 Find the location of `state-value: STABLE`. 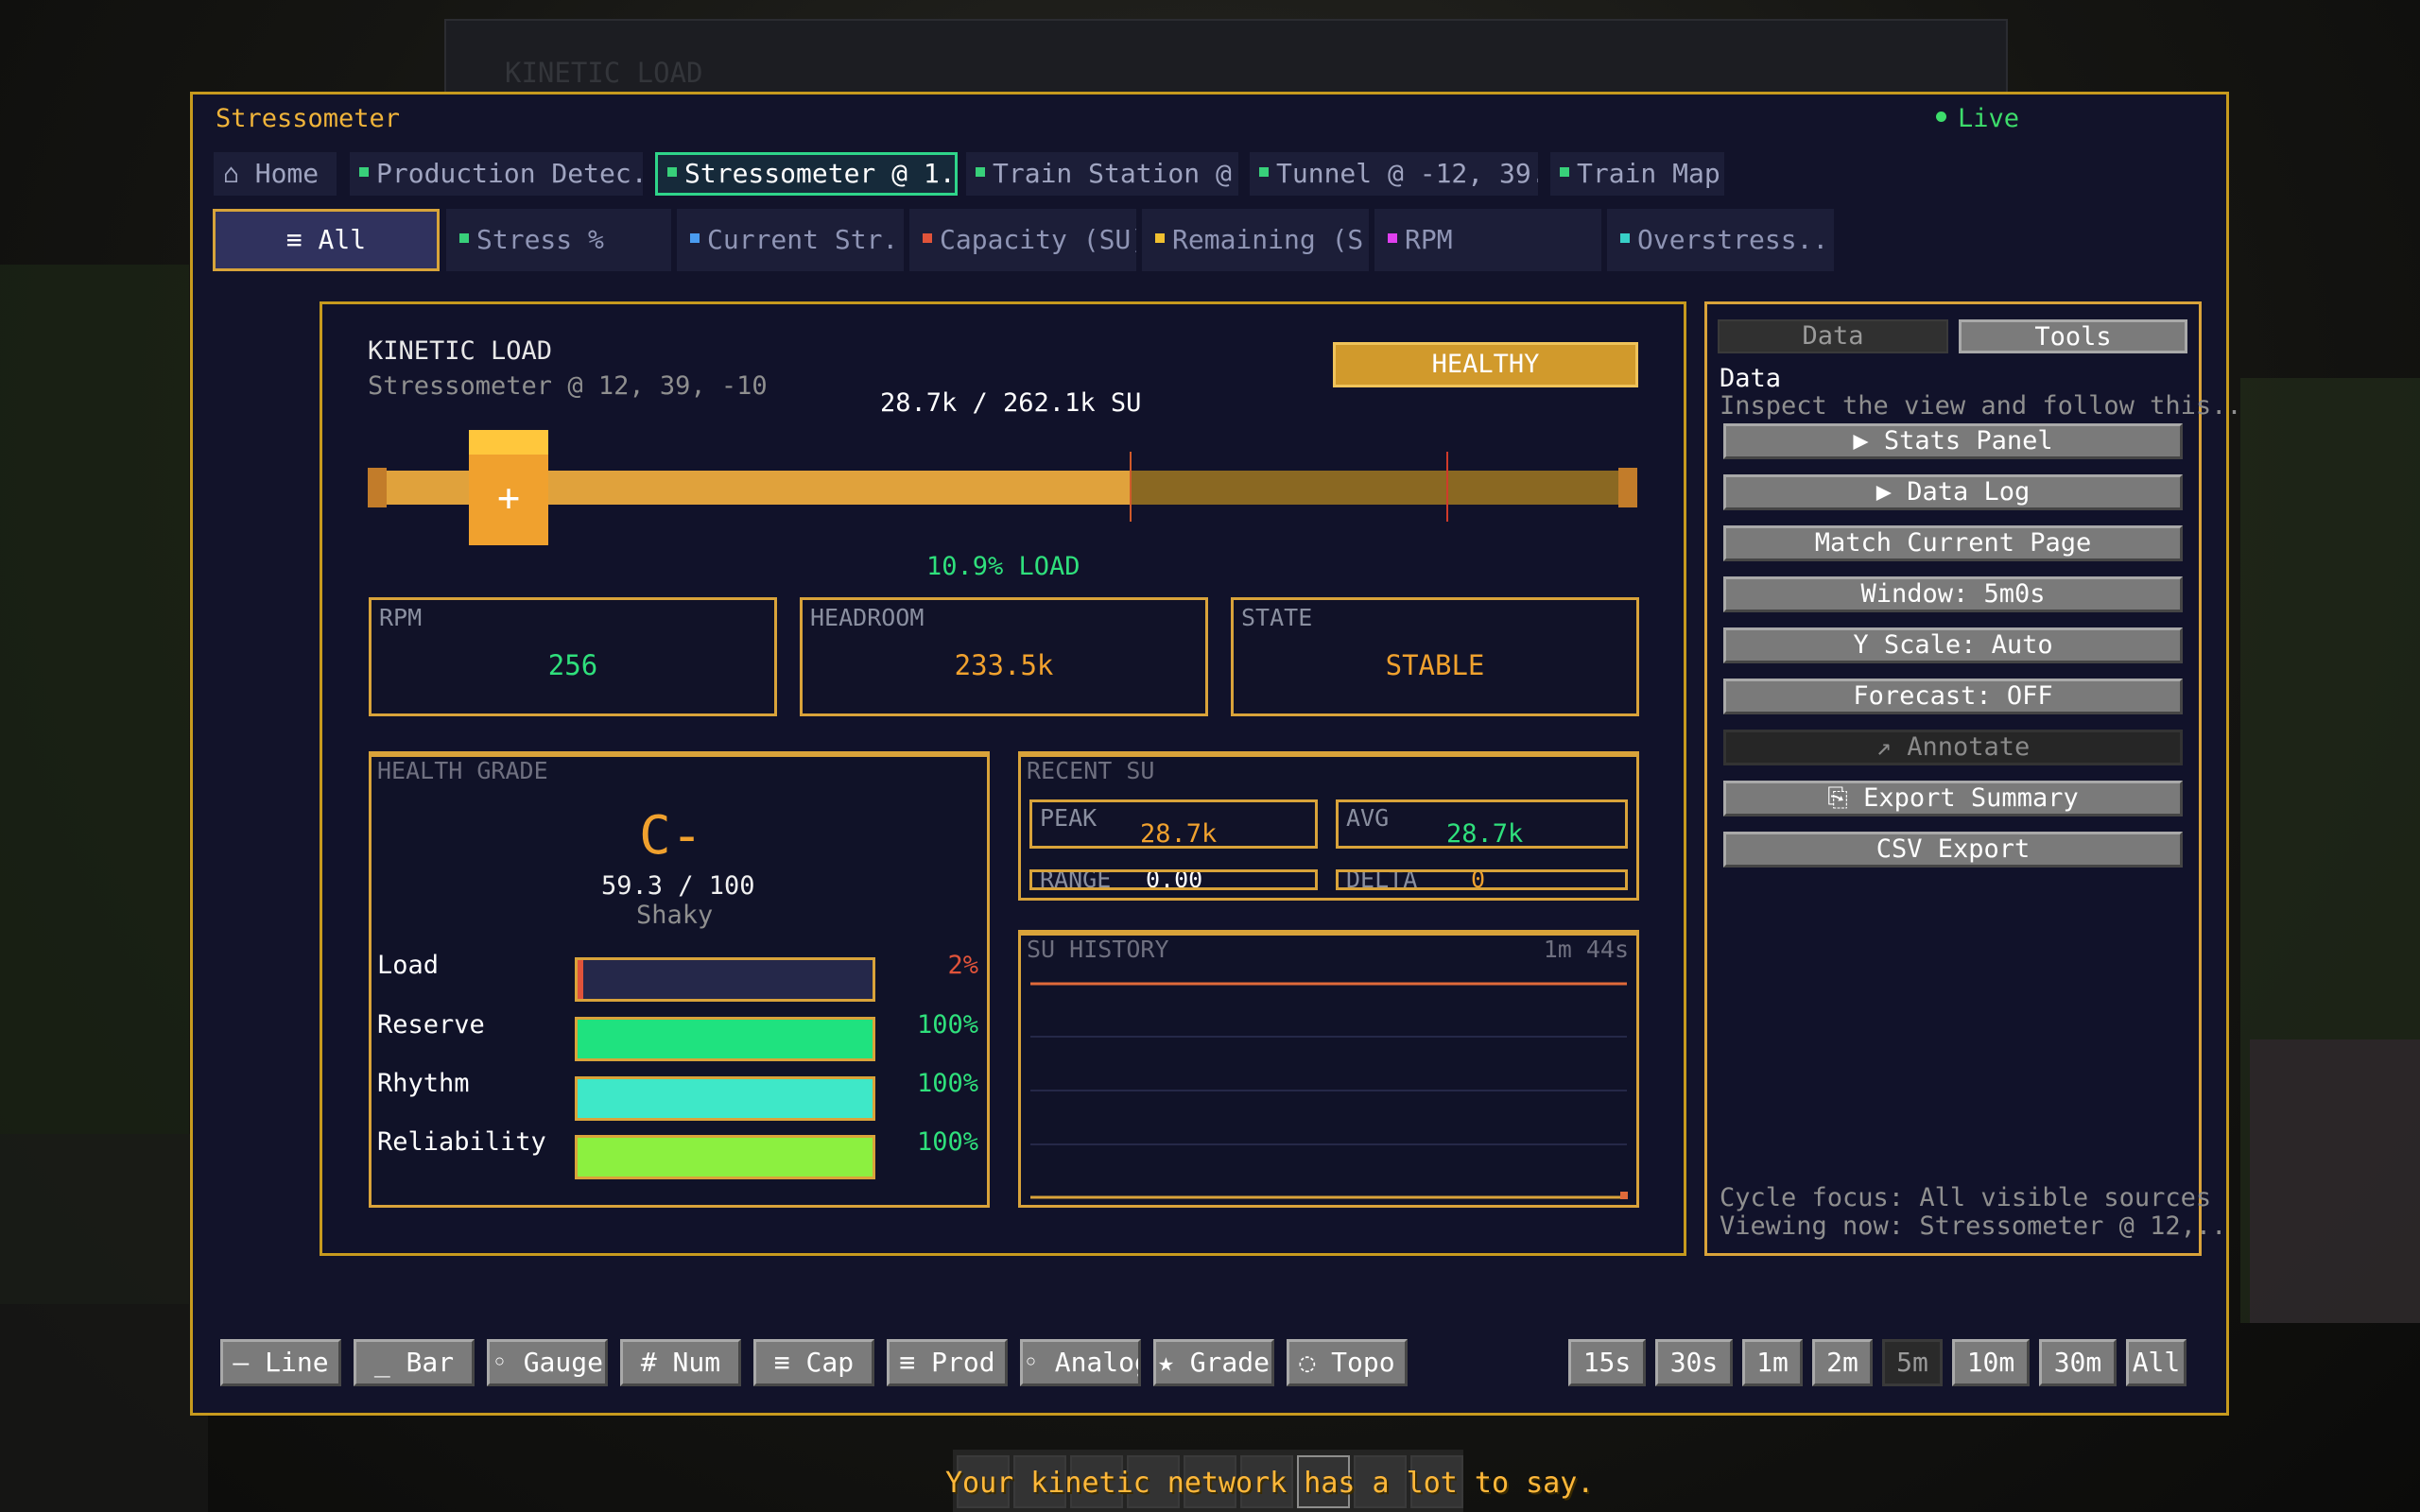

state-value: STABLE is located at coordinates (1435, 665).